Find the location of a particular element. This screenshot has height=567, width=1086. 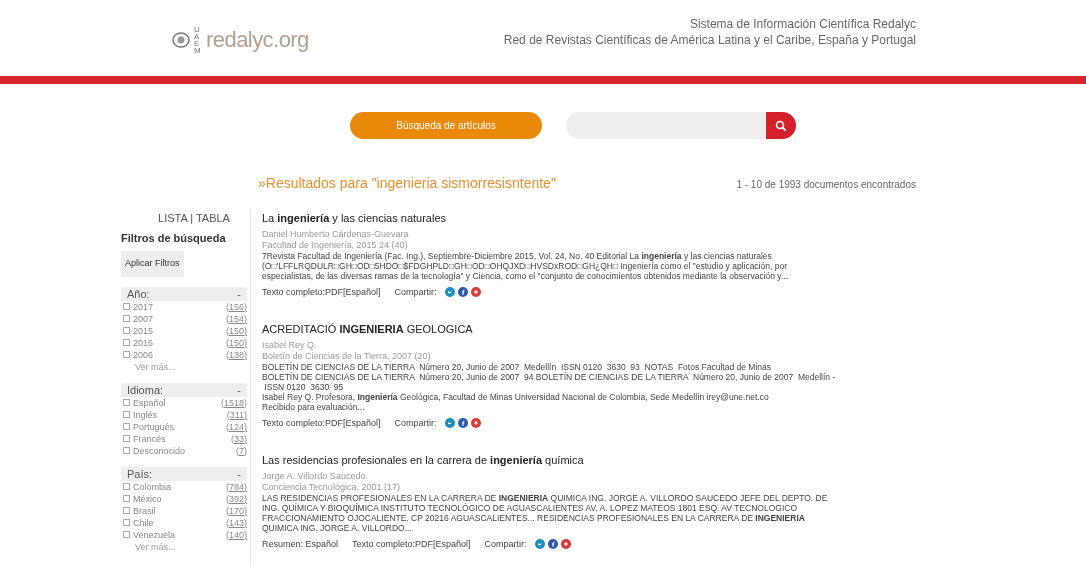

logo-tag: UAEM is located at coordinates (198, 40).